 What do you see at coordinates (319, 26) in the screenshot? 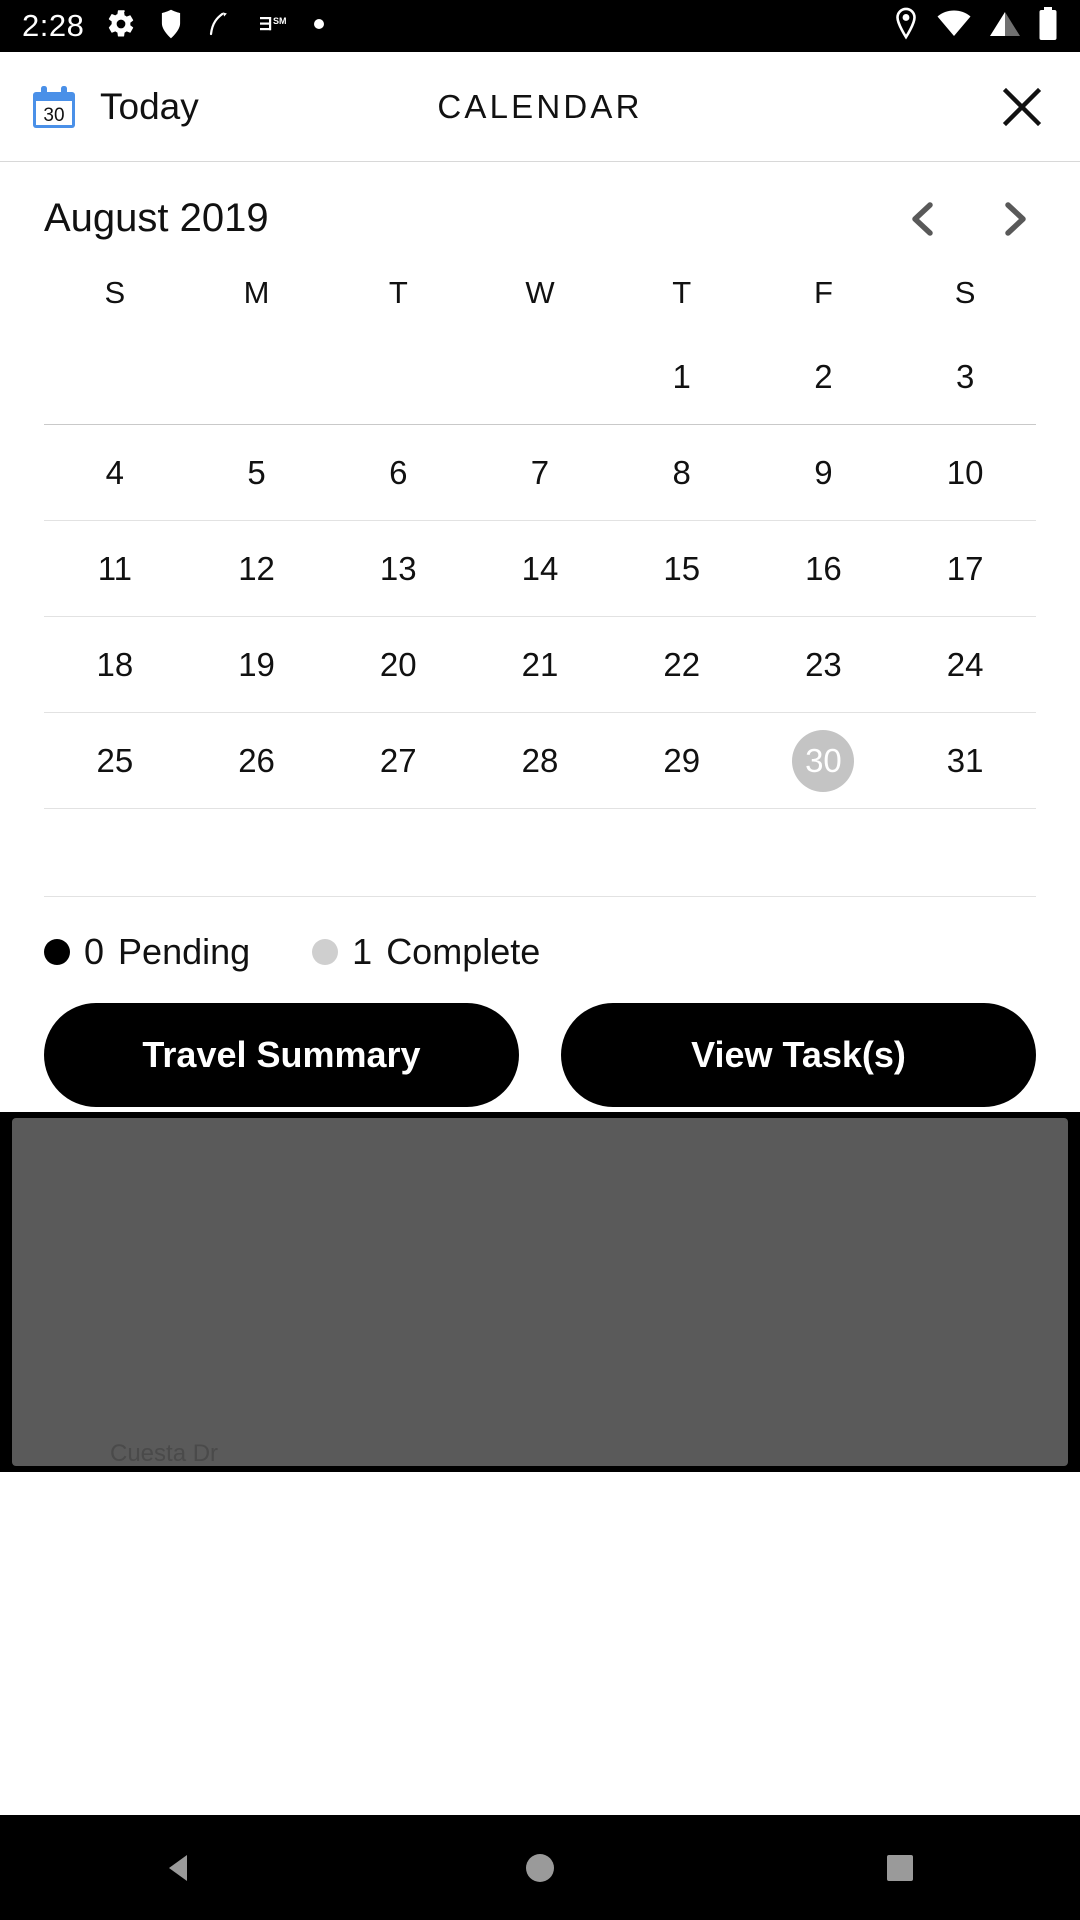
I see `dot-icon` at bounding box center [319, 26].